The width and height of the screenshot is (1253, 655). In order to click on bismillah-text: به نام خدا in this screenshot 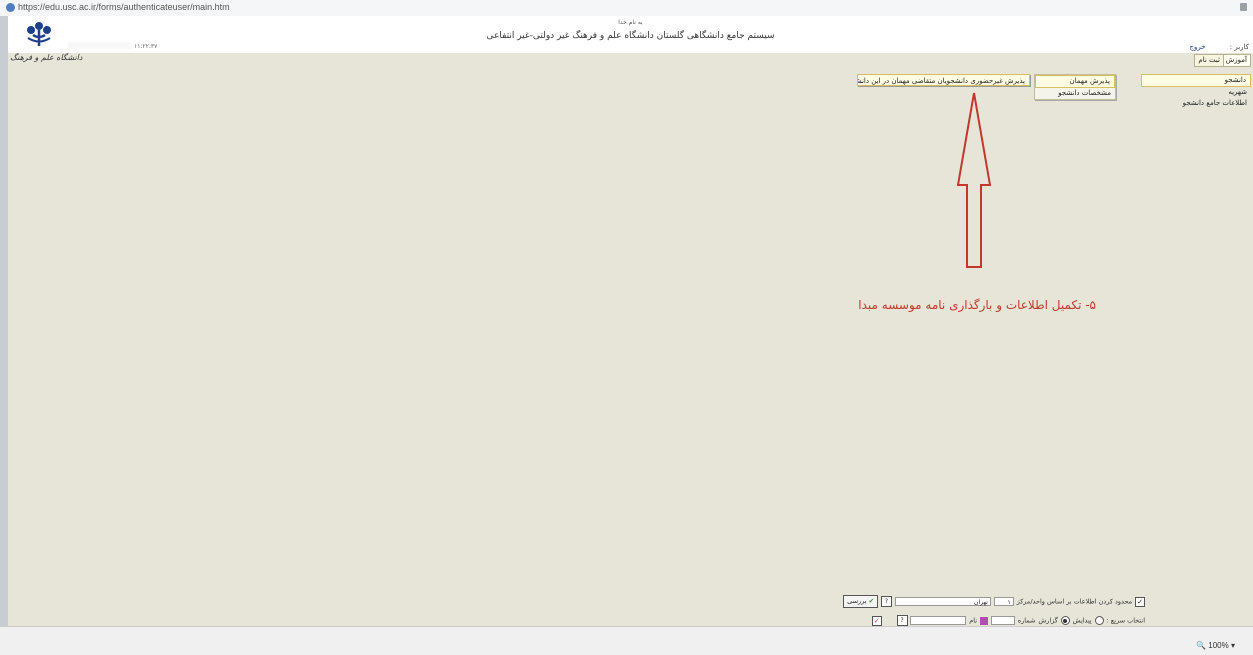, I will do `click(630, 22)`.